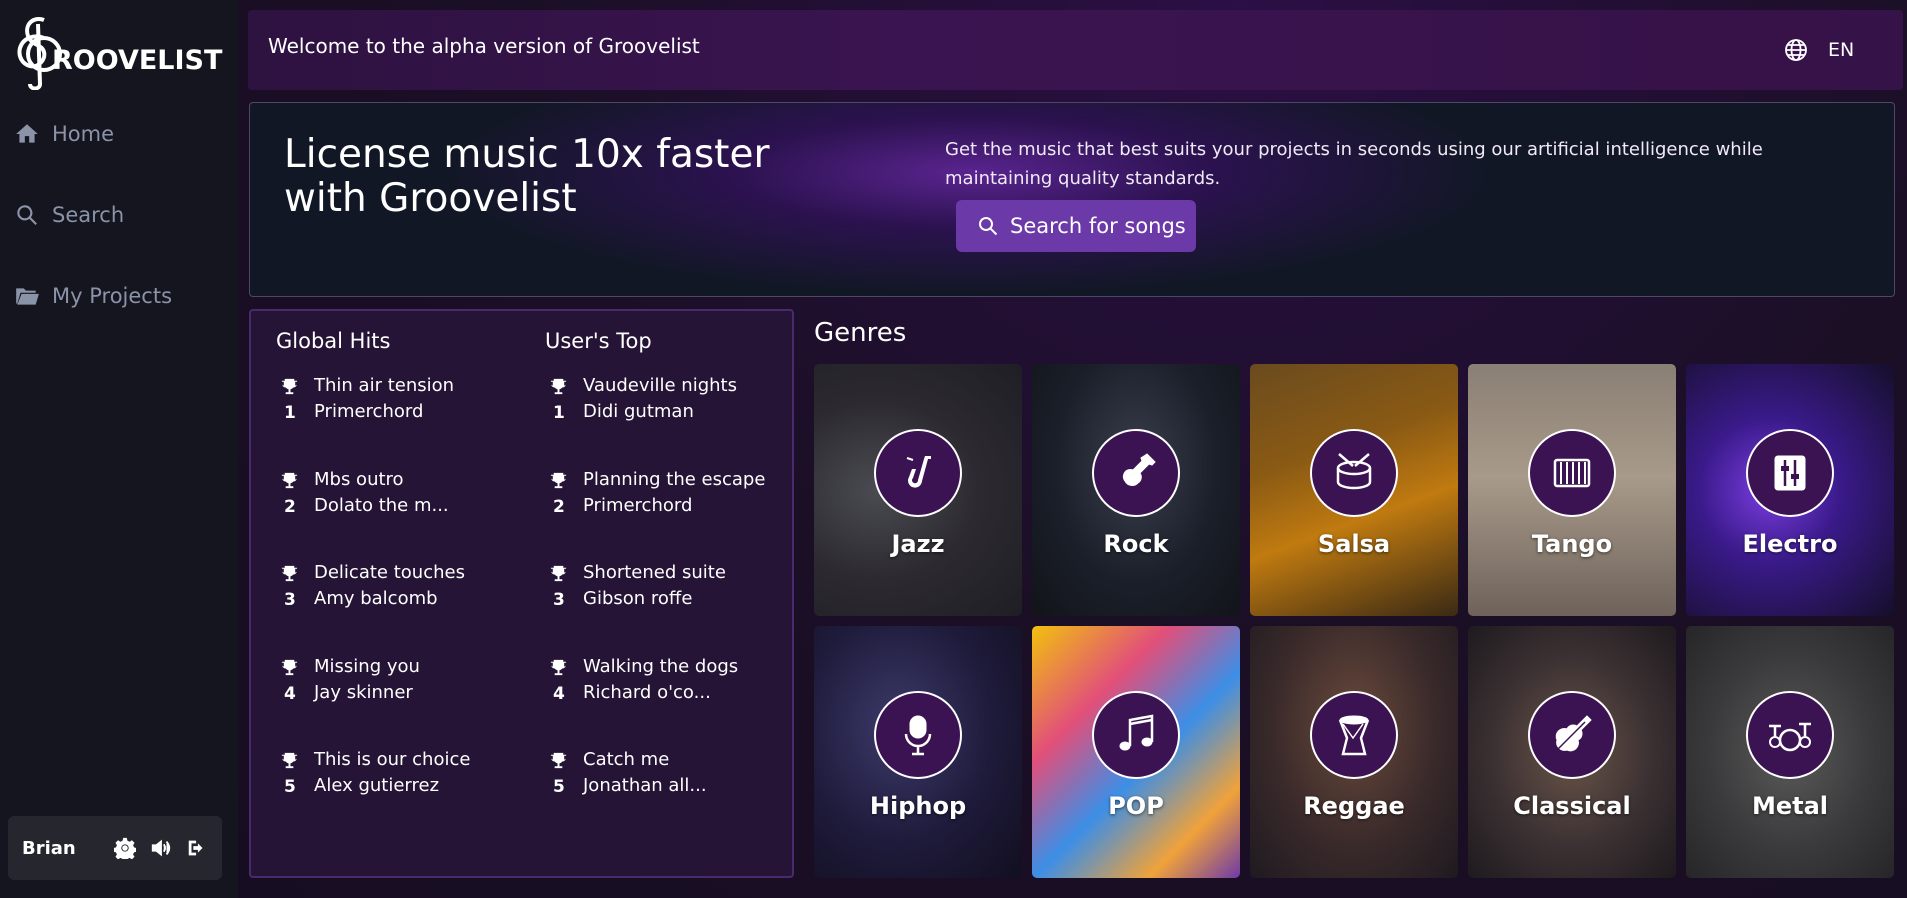 The width and height of the screenshot is (1907, 898). I want to click on sidebar-item-search: Search, so click(119, 215).